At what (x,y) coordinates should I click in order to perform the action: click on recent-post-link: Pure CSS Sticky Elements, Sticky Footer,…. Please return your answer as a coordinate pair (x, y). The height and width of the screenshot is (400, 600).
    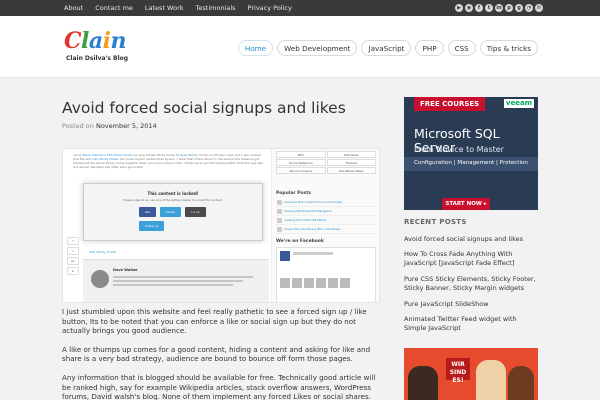
    Looking at the image, I should click on (471, 284).